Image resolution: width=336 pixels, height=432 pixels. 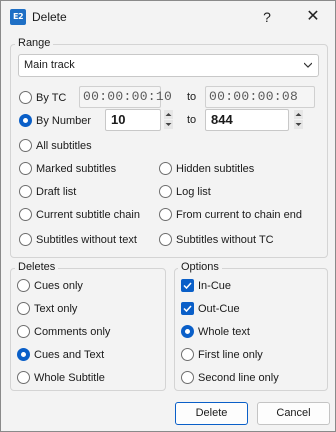 I want to click on title-bar: E2 Delete ? ✕, so click(x=168, y=17).